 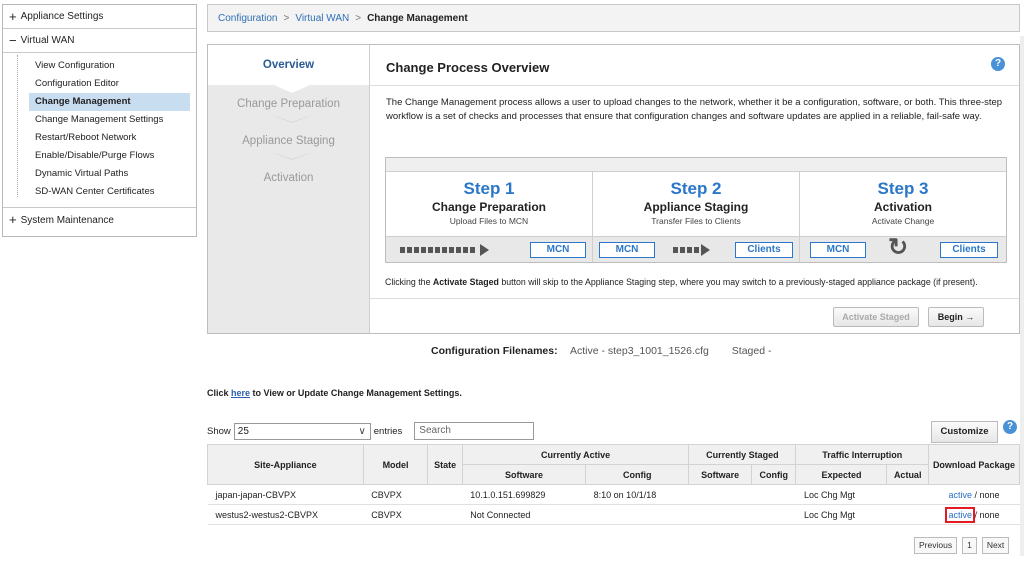 I want to click on tree-item-restart-reboot-network: Restart/Reboot Network, so click(x=99, y=138).